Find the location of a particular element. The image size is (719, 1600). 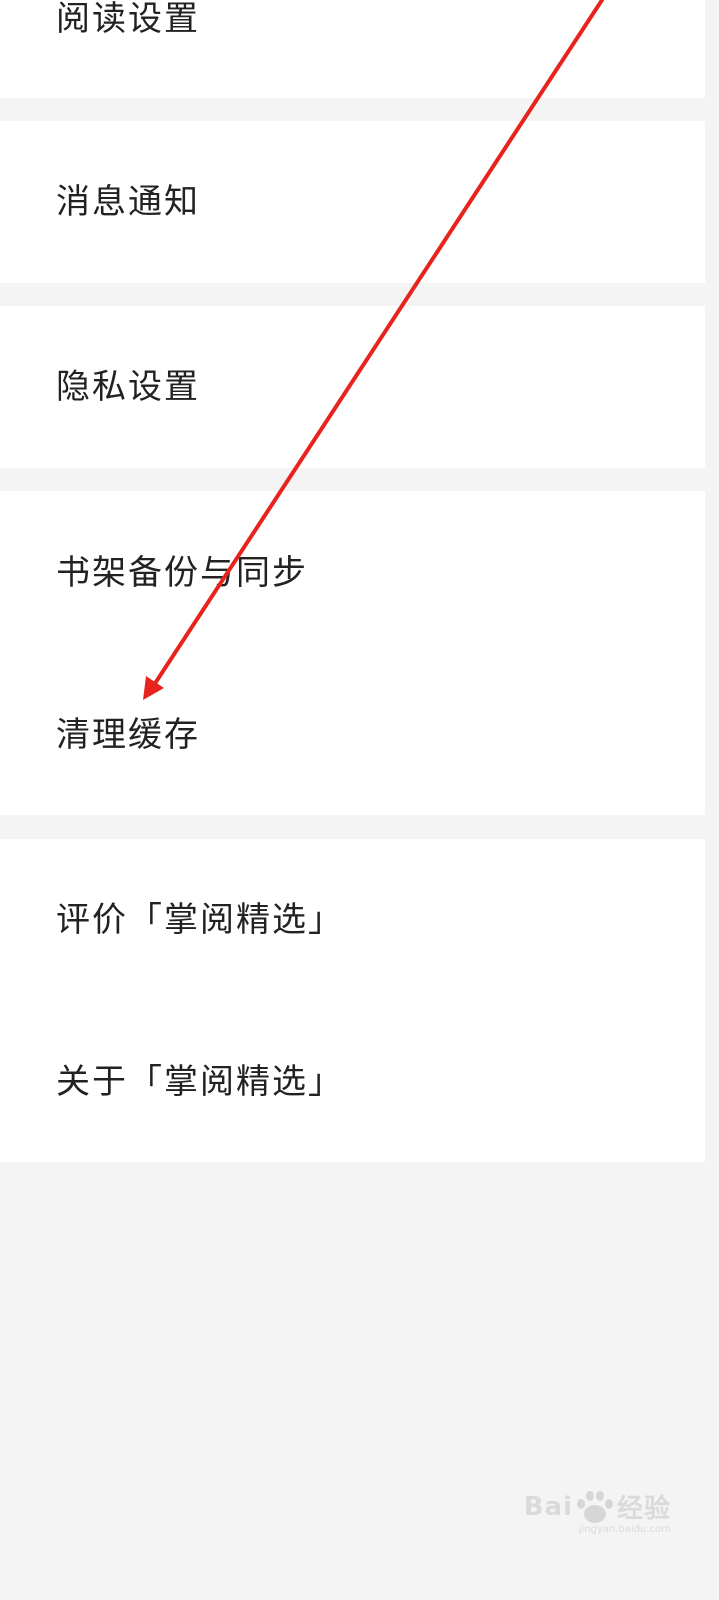

watermark-text-right: 经验 is located at coordinates (643, 1509).